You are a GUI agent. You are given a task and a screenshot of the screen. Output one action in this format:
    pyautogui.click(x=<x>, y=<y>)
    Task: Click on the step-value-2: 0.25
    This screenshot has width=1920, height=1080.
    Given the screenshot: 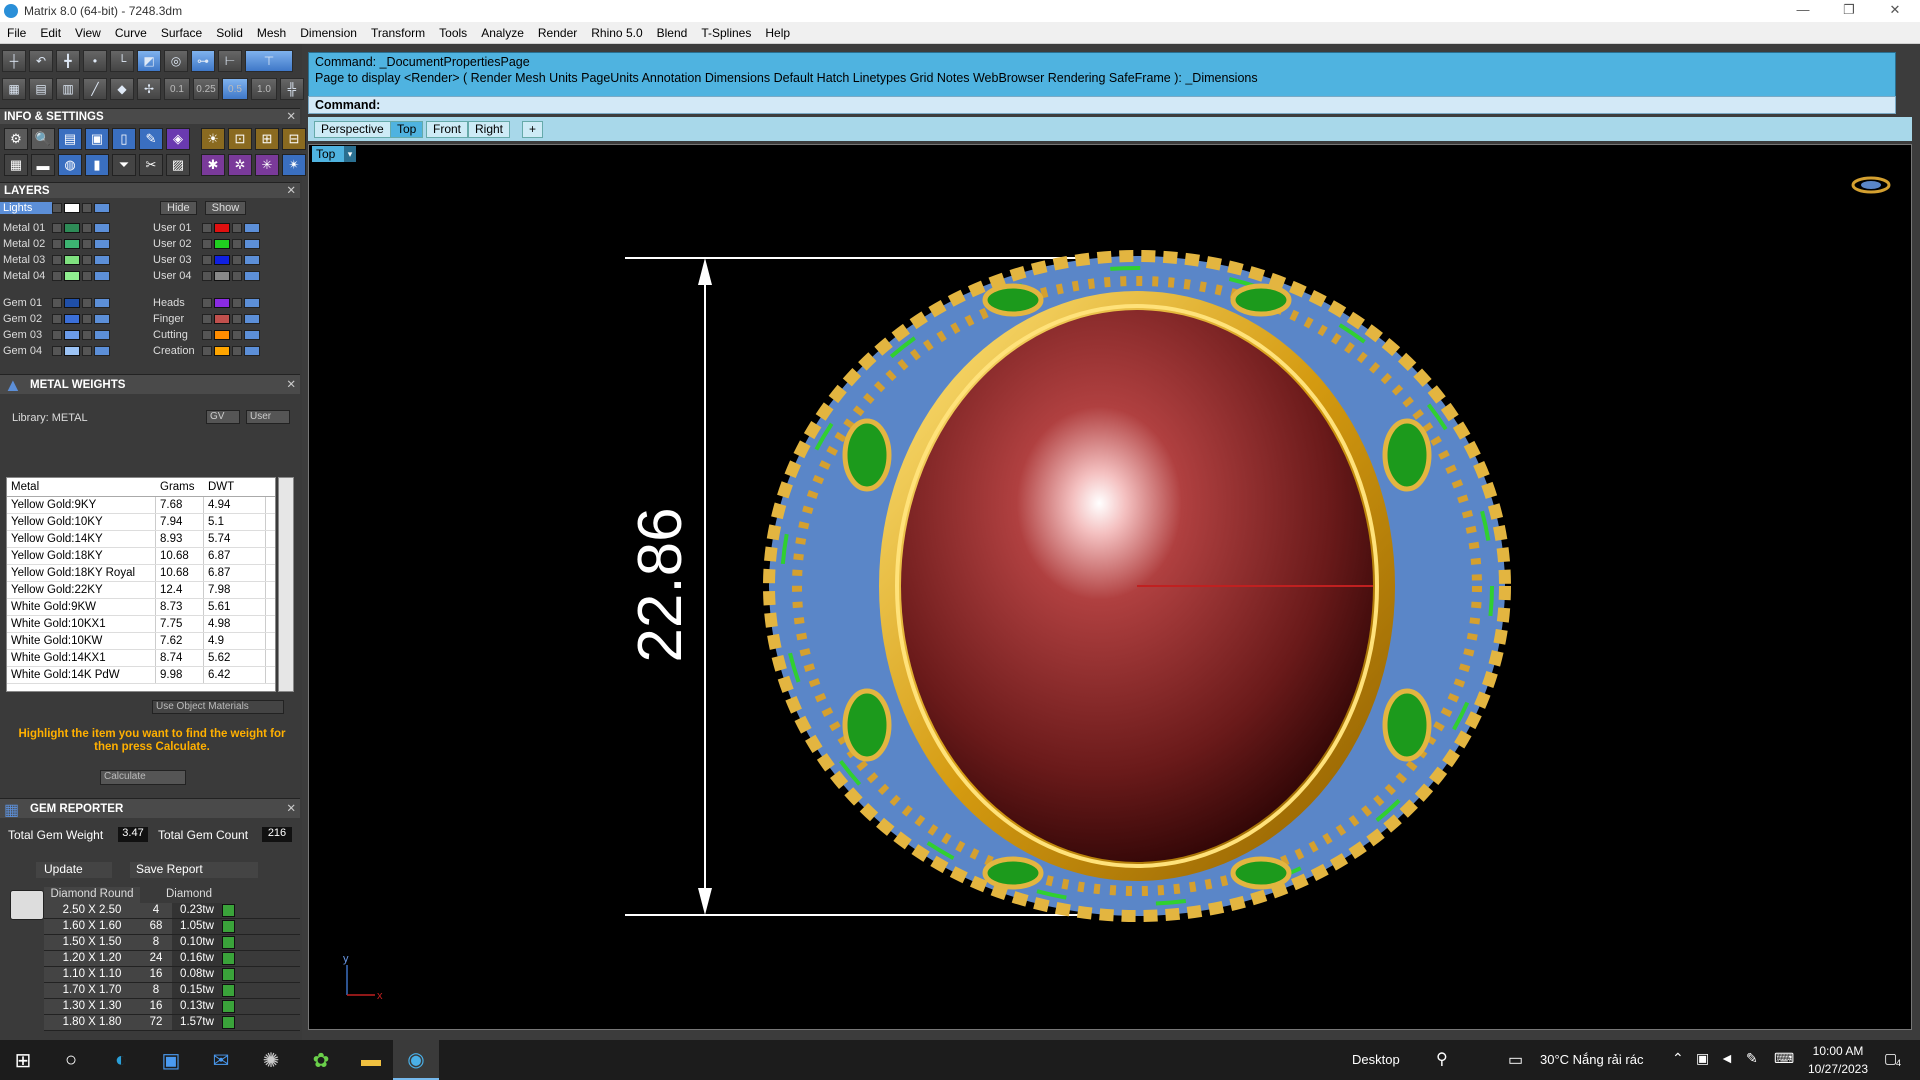 What is the action you would take?
    pyautogui.click(x=206, y=89)
    